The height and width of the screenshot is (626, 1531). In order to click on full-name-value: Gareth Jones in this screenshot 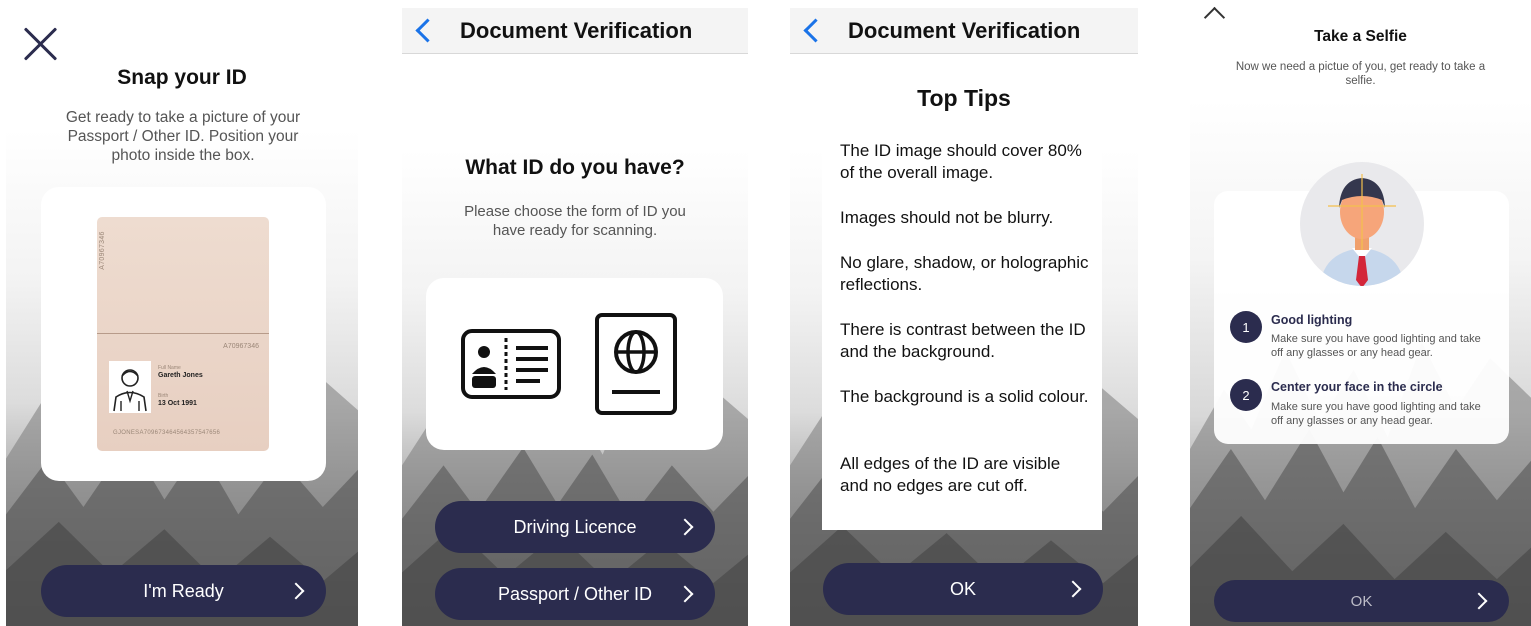, I will do `click(180, 375)`.